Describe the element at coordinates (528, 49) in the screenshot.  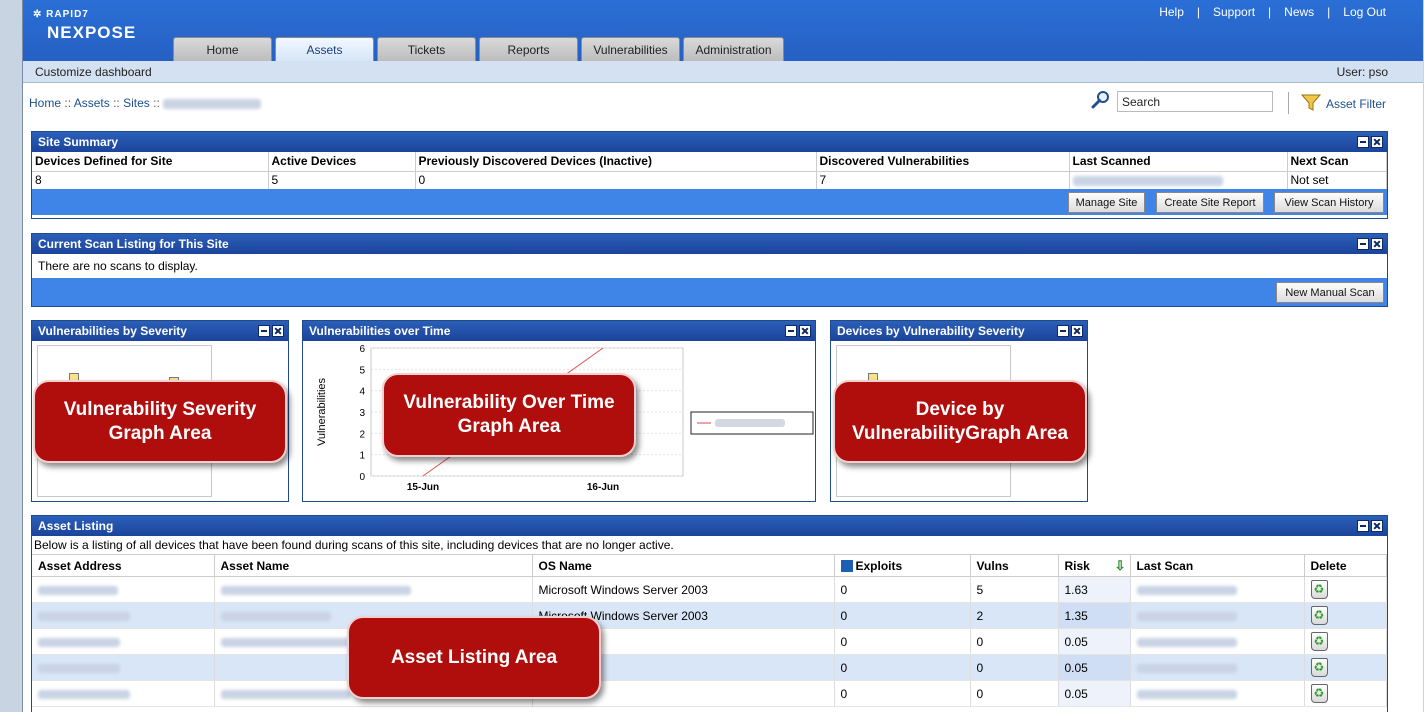
I see `tab-reports: Reports` at that location.